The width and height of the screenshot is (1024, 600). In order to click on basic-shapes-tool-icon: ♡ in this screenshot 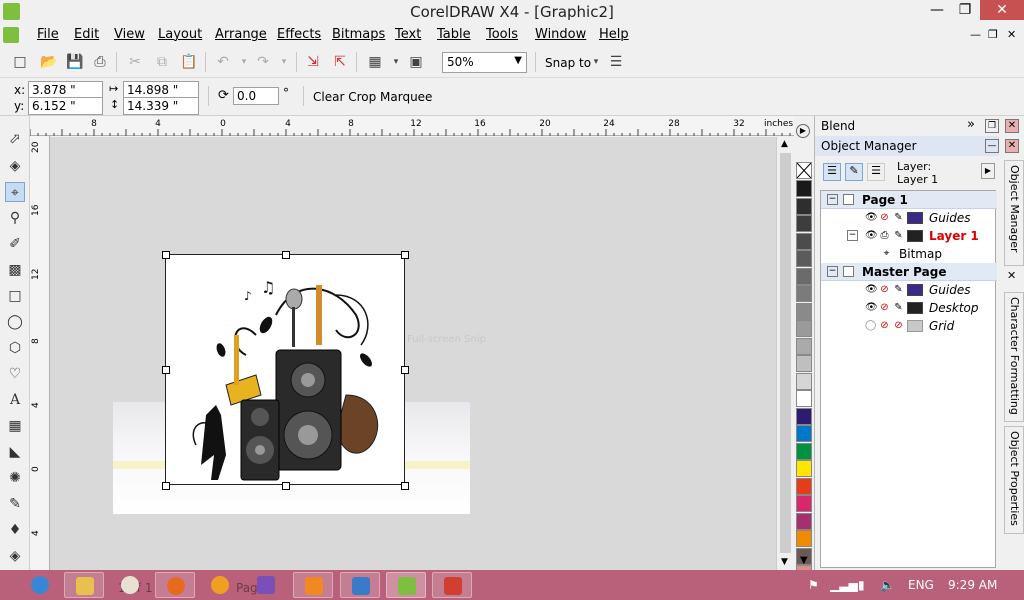, I will do `click(15, 374)`.